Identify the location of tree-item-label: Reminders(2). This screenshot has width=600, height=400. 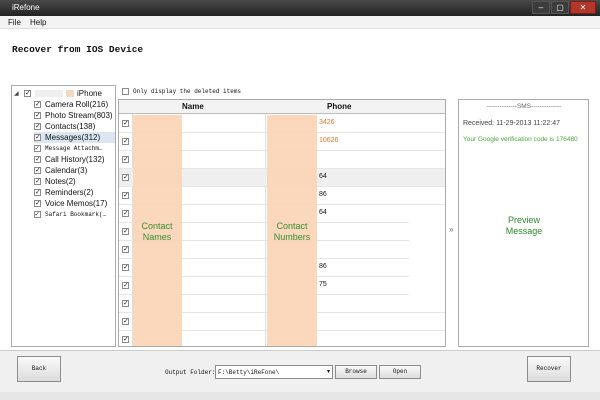
(69, 192).